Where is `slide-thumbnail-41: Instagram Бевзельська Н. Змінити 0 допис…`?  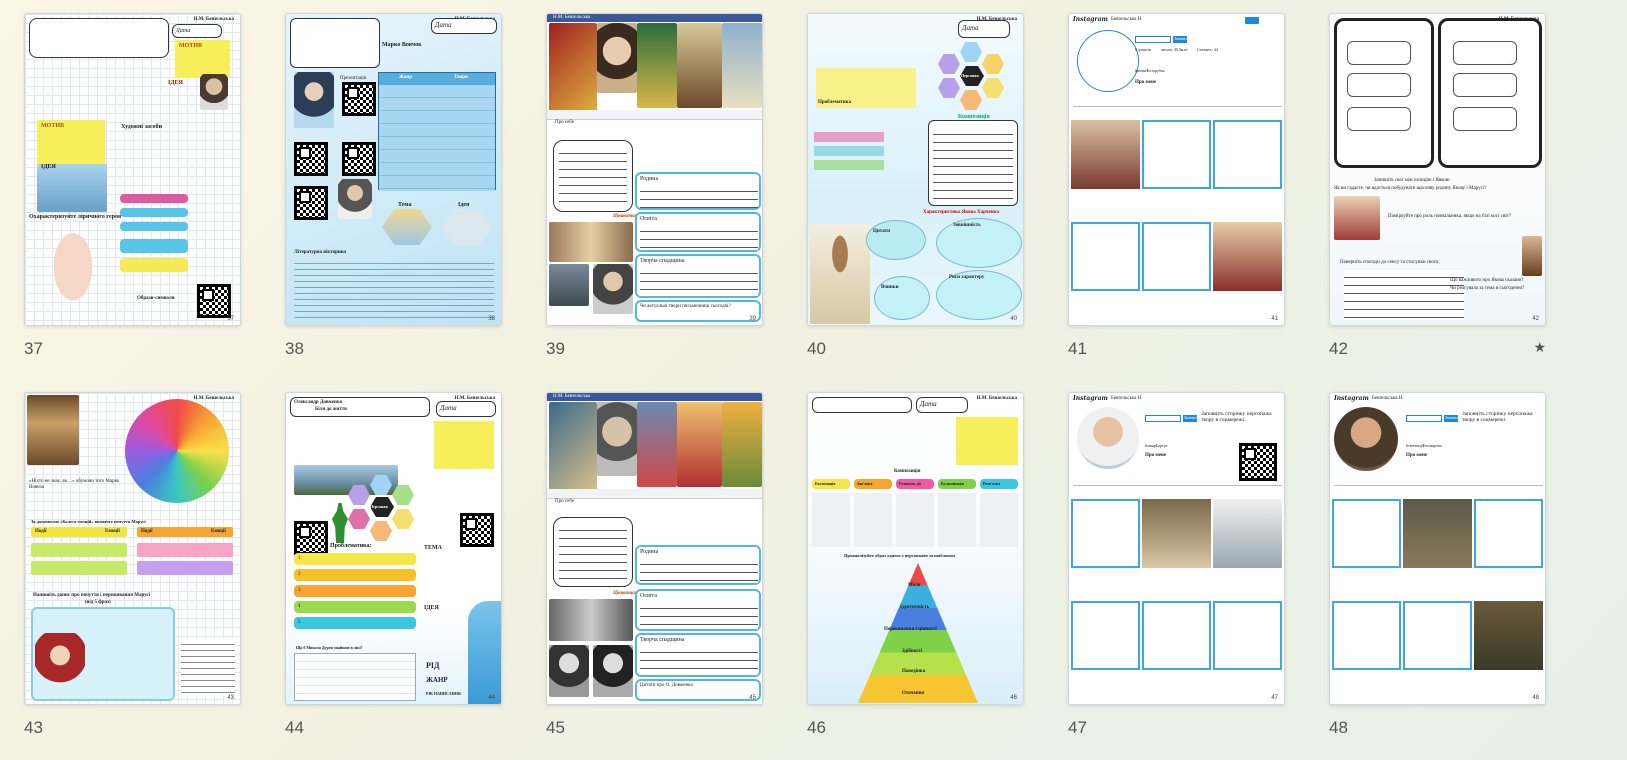
slide-thumbnail-41: Instagram Бевзельська Н. Змінити 0 допис… is located at coordinates (1176, 169).